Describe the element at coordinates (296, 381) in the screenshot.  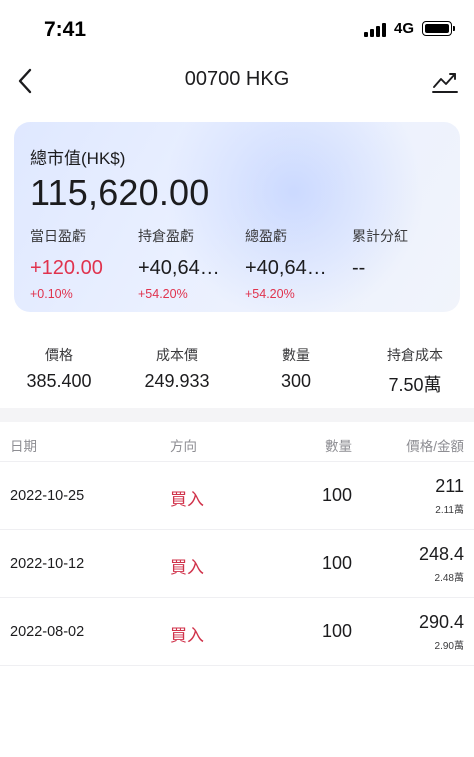
I see `stat-value: 300` at that location.